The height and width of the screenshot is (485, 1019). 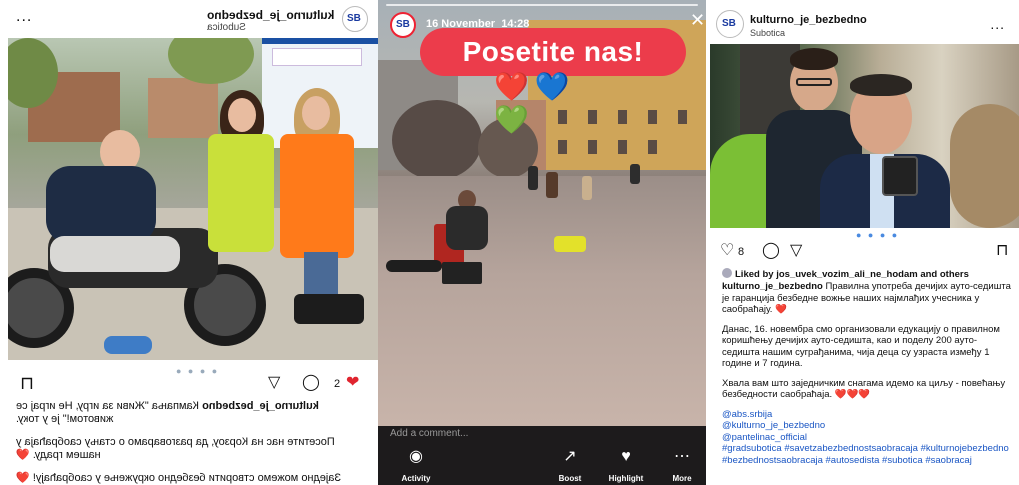 I want to click on carousel-indicator: ● ● ● ●, so click(x=878, y=235).